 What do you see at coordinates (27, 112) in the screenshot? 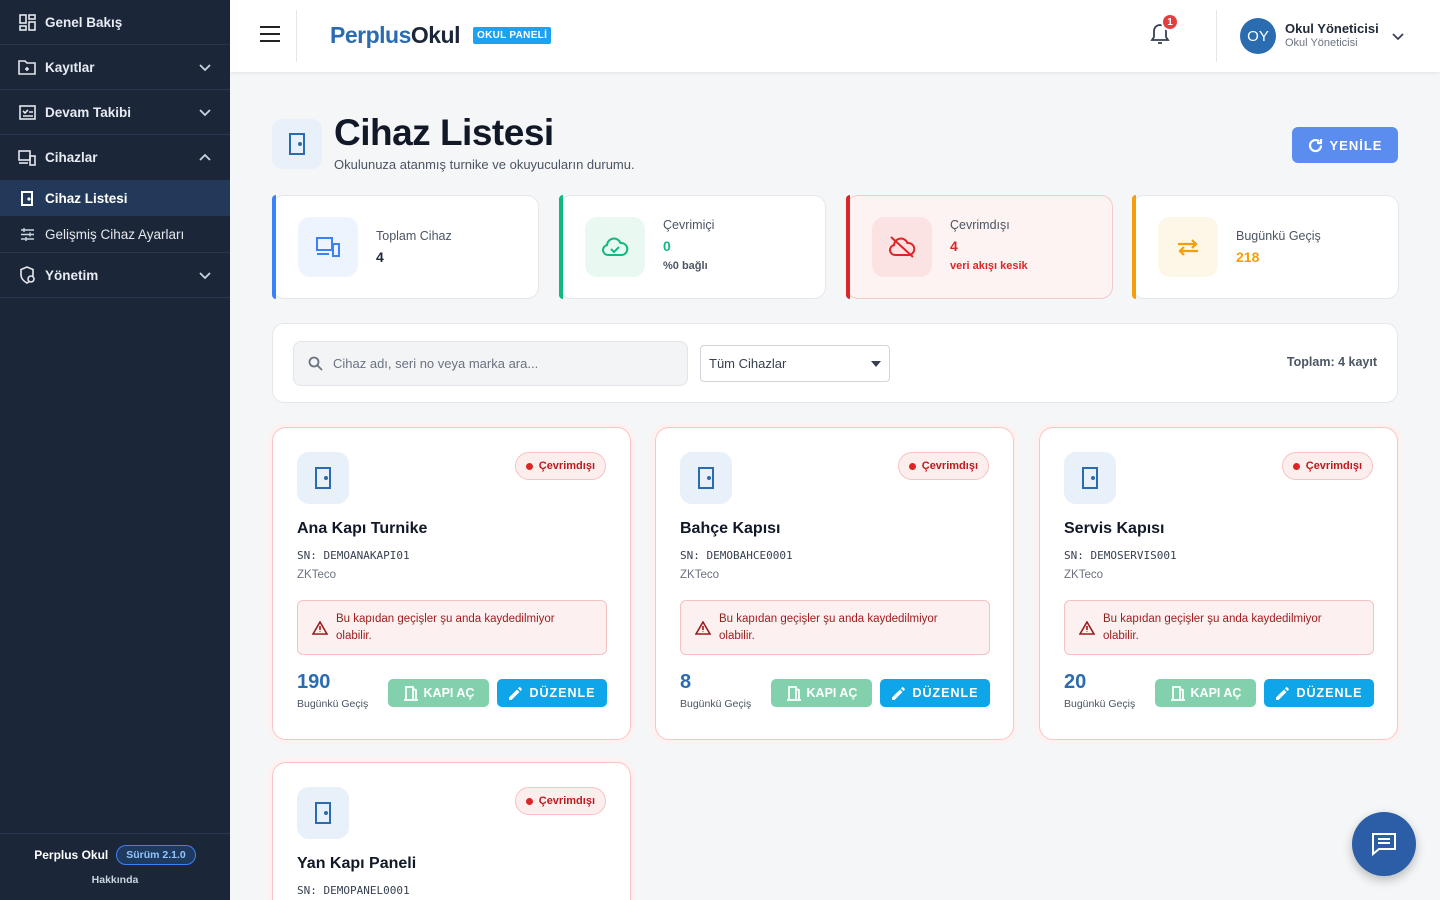
I see `attendance-icon` at bounding box center [27, 112].